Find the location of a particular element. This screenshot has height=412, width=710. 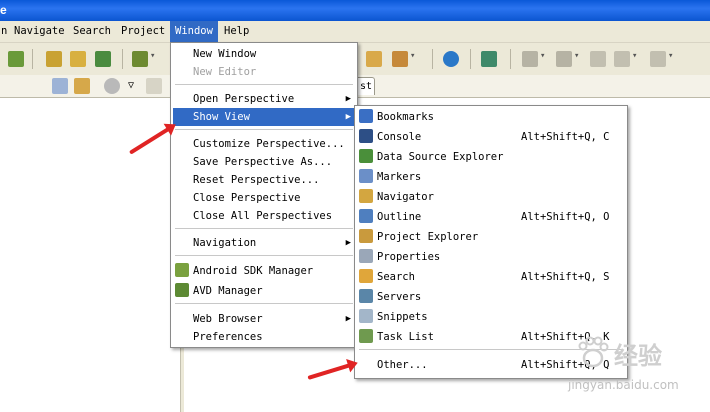

task-list-icon is located at coordinates (366, 336).